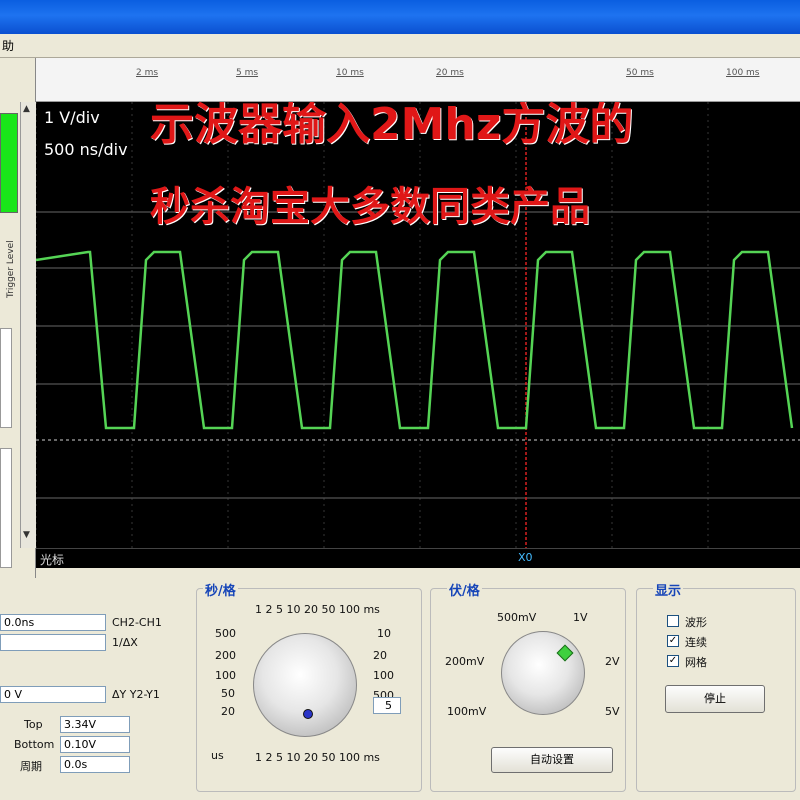  Describe the element at coordinates (136, 694) in the screenshot. I see `voltage-delta-label: ΔY Y2-Y1` at that location.